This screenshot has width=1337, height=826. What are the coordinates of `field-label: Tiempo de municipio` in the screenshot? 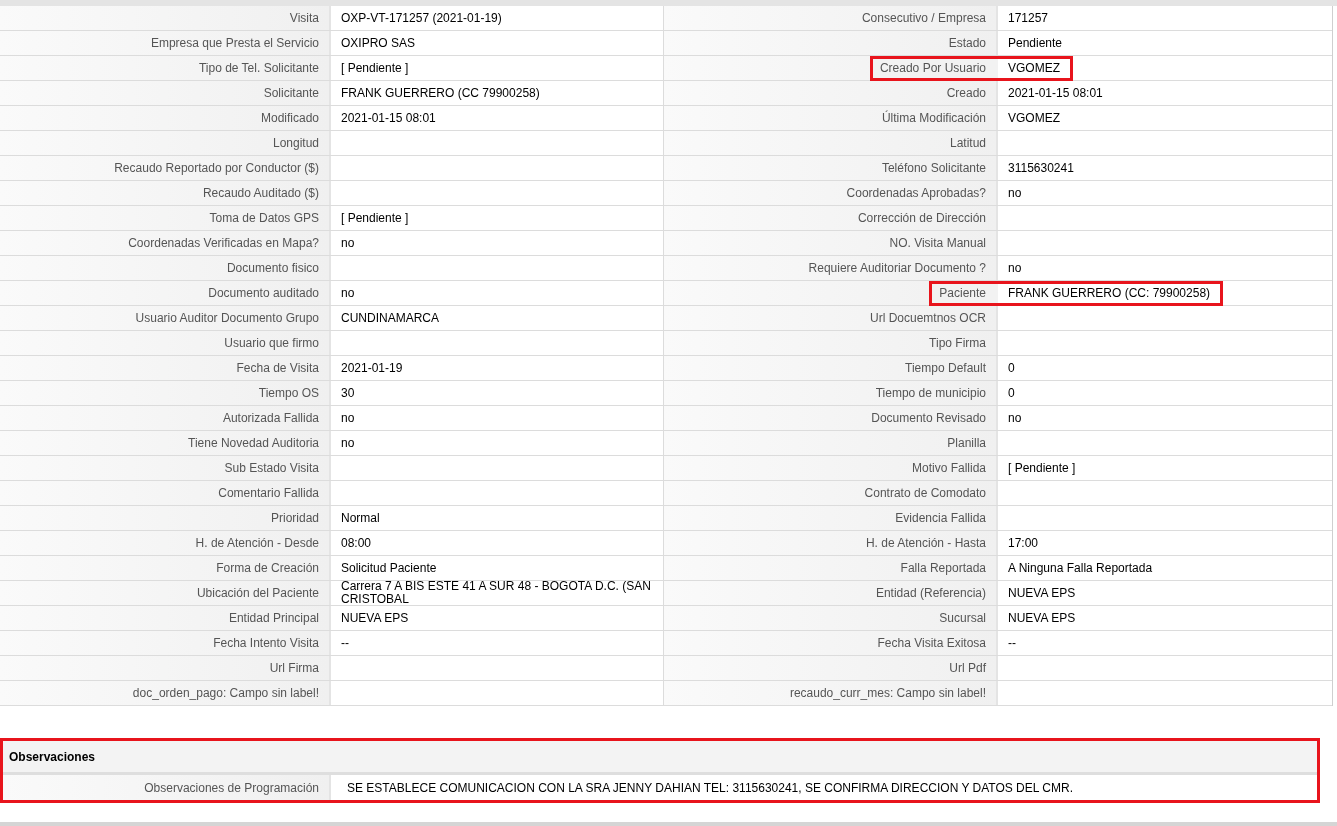 It's located at (931, 393).